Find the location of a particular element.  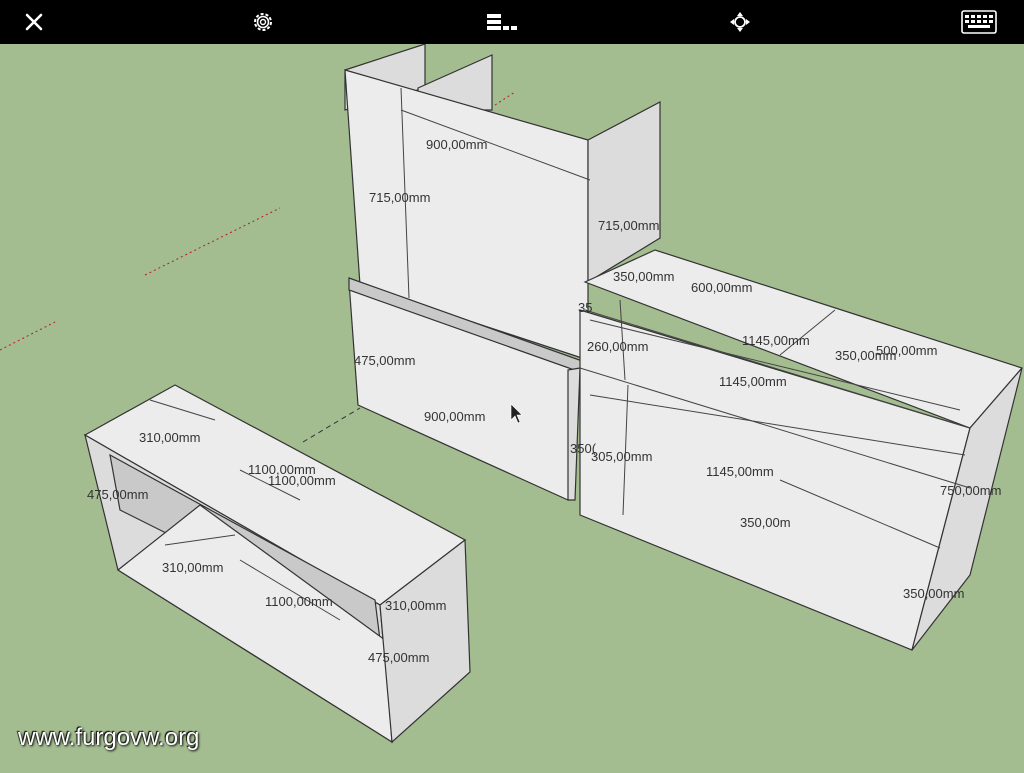

orbit-button is located at coordinates (740, 22).